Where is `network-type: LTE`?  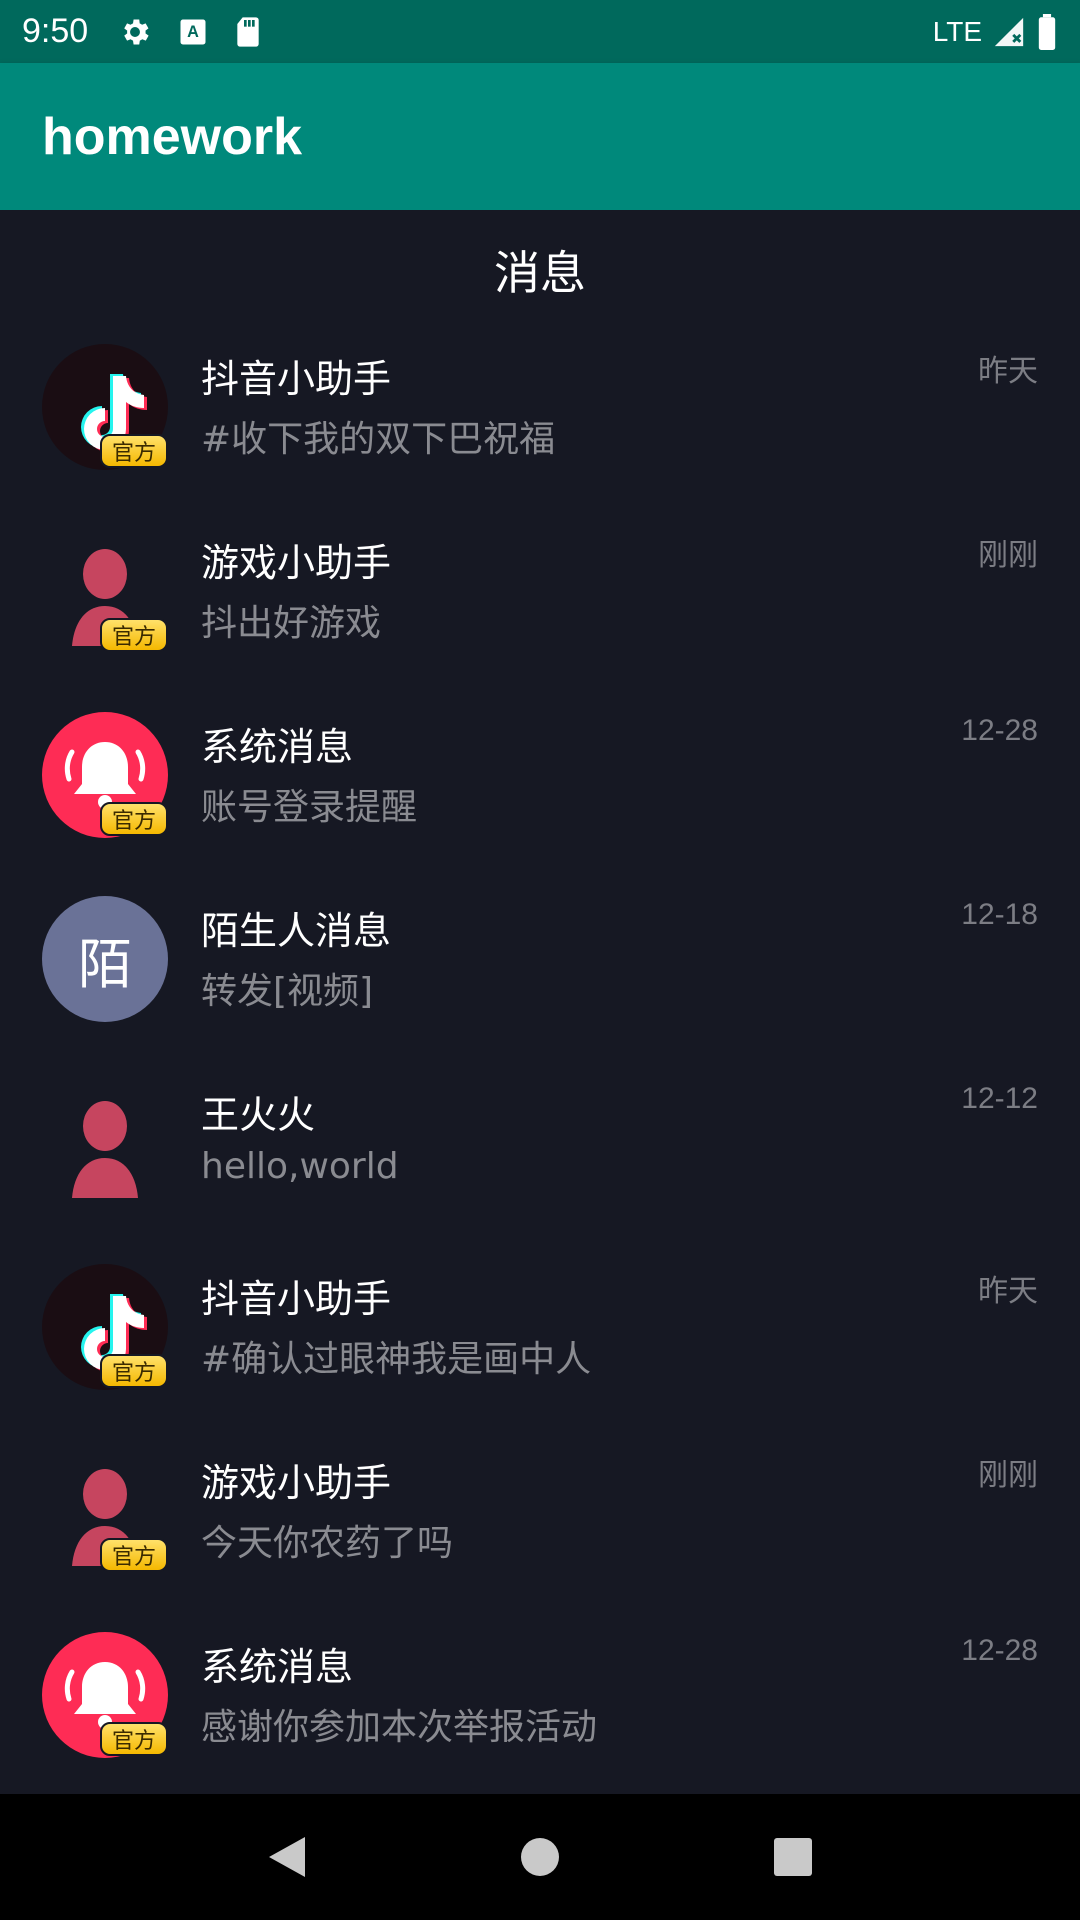 network-type: LTE is located at coordinates (957, 31).